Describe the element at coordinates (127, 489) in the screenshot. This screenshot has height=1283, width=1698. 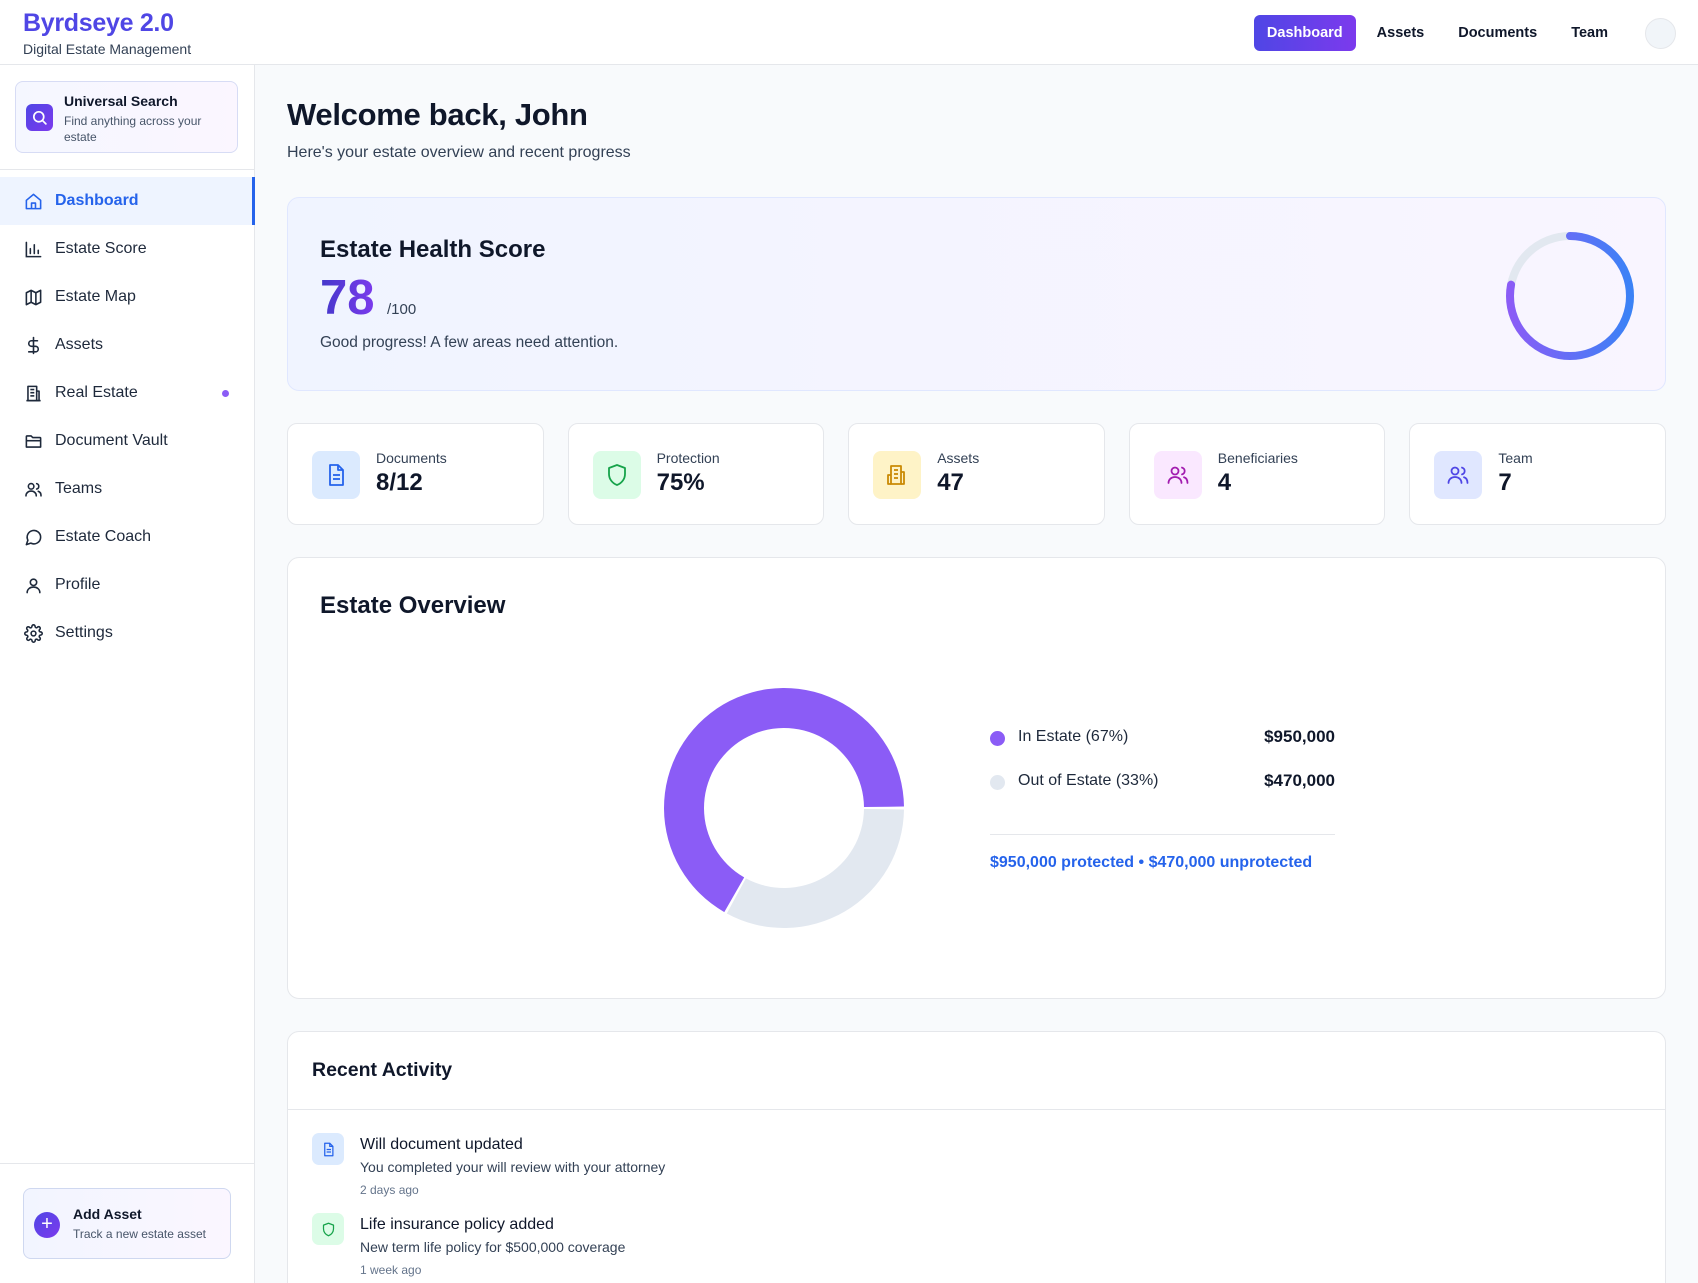
I see `sidebar-item-teams: Teams` at that location.